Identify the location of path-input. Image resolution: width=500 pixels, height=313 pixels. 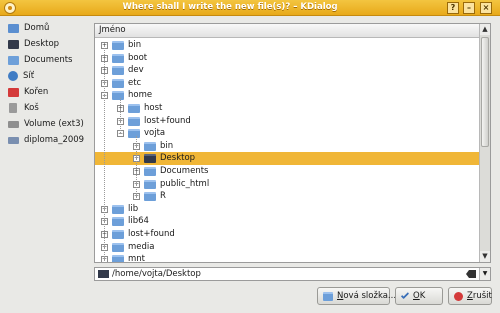
(282, 274).